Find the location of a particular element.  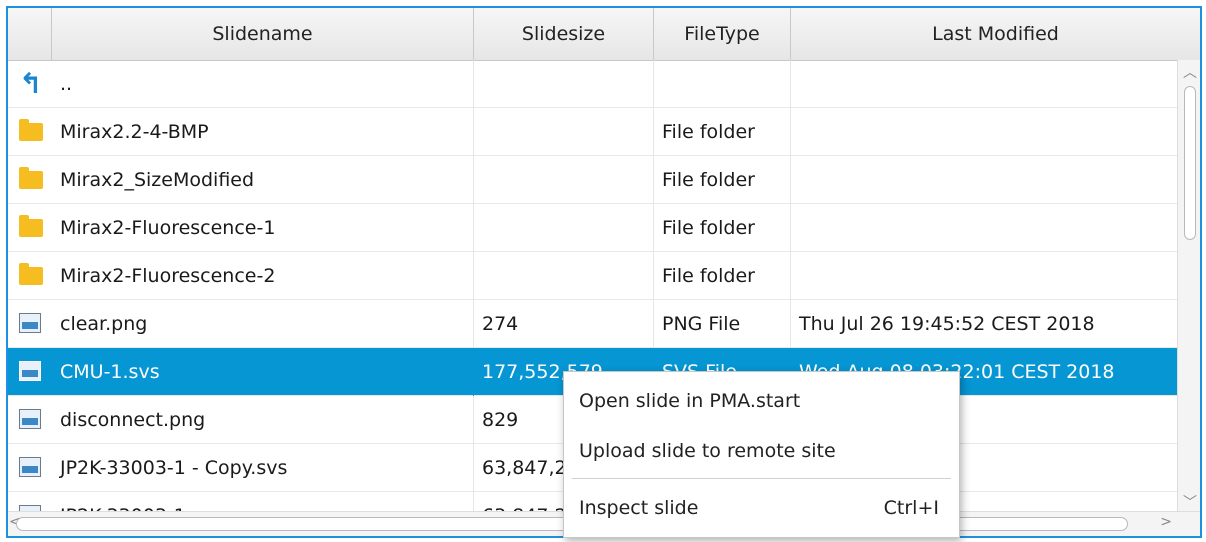

inspect-shortcut: Ctrl+I is located at coordinates (911, 508).